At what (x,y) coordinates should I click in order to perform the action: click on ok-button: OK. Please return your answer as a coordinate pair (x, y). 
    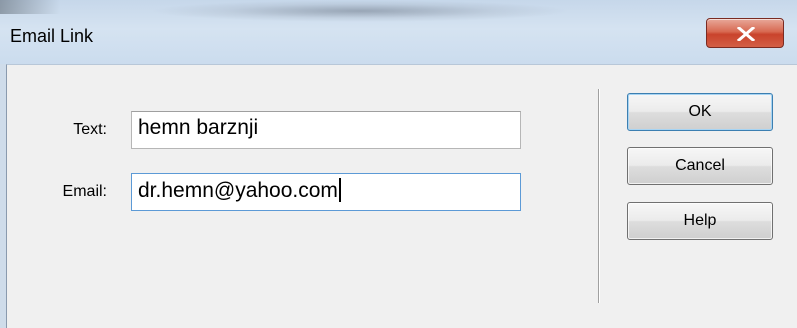
    Looking at the image, I should click on (700, 112).